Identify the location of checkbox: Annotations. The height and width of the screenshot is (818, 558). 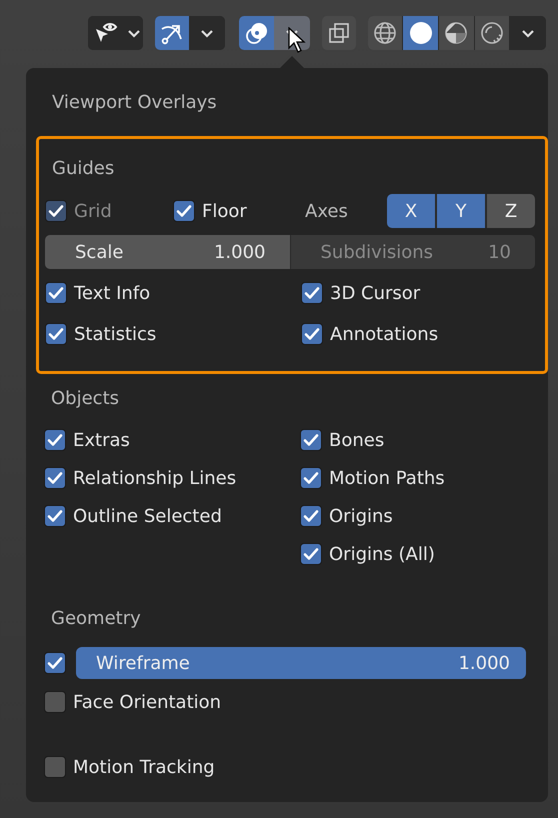
(418, 334).